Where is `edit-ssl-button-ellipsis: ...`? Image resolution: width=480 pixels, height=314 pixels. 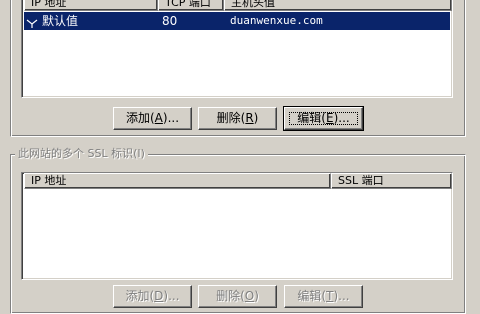 edit-ssl-button-ellipsis: ... is located at coordinates (344, 296).